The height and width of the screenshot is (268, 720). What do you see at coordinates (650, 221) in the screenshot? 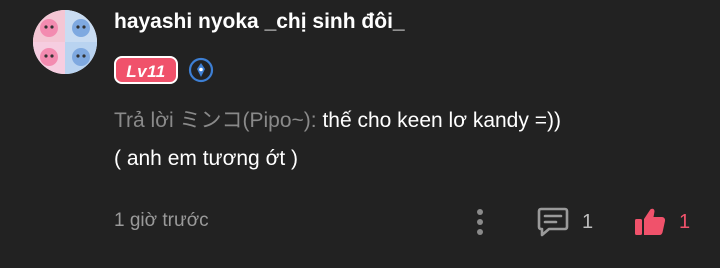
I see `thumbs-up-icon` at bounding box center [650, 221].